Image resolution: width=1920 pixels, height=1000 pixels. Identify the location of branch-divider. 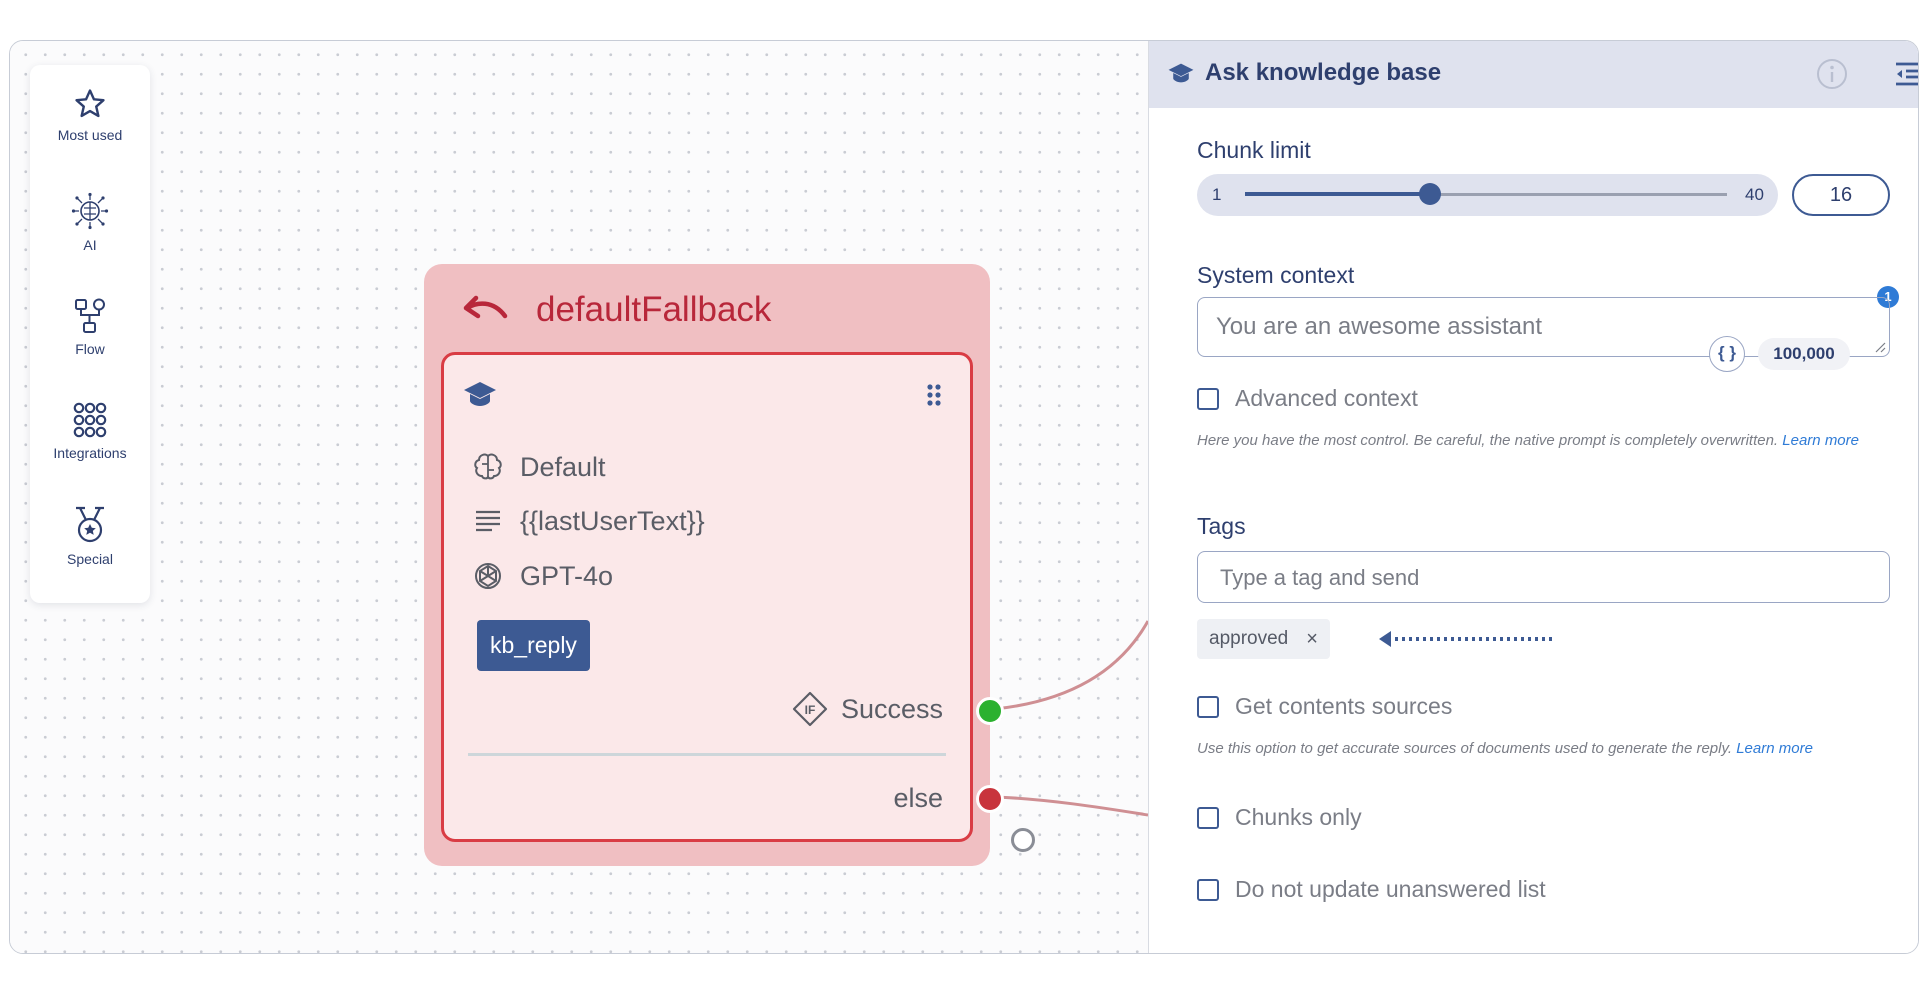
(707, 754).